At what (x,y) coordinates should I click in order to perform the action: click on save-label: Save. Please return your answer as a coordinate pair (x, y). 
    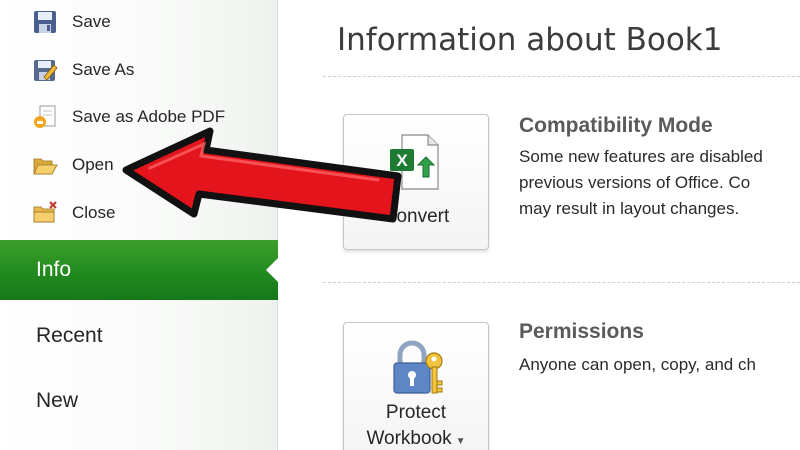
    Looking at the image, I should click on (91, 21).